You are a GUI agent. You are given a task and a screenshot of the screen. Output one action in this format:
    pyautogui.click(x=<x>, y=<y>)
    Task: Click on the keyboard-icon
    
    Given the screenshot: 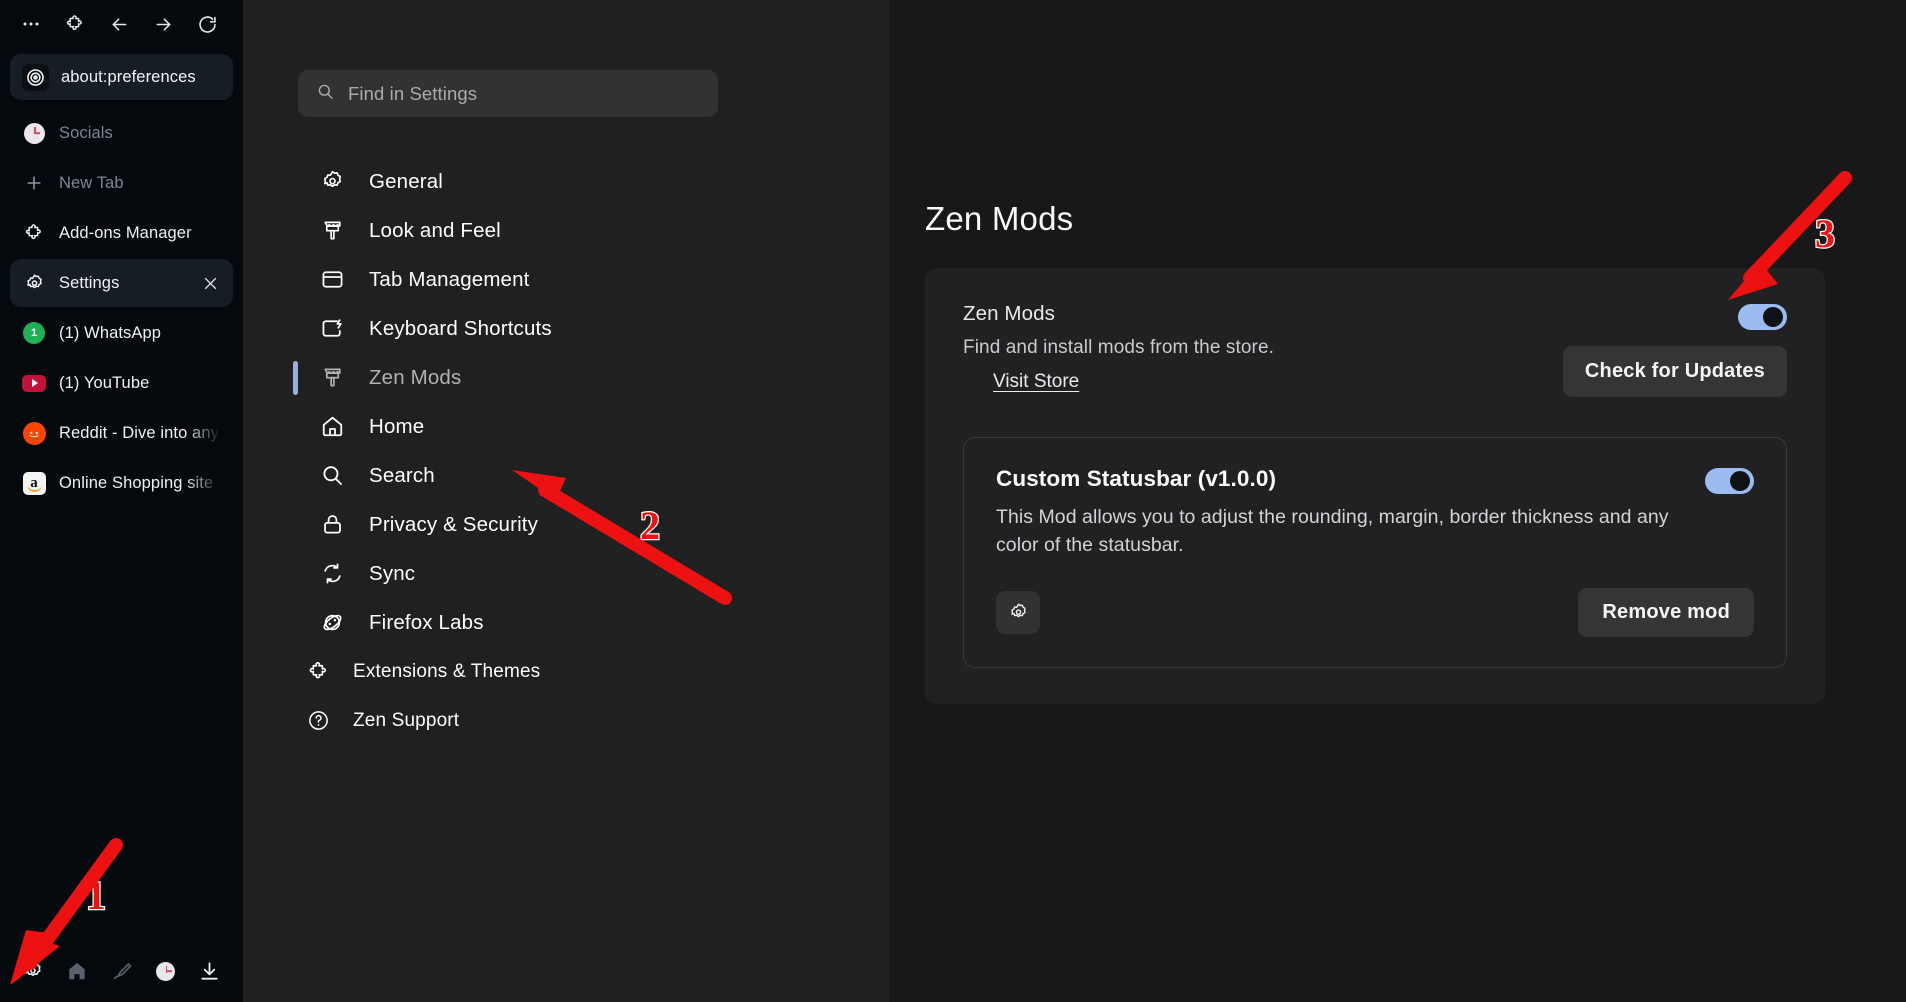 What is the action you would take?
    pyautogui.click(x=332, y=329)
    